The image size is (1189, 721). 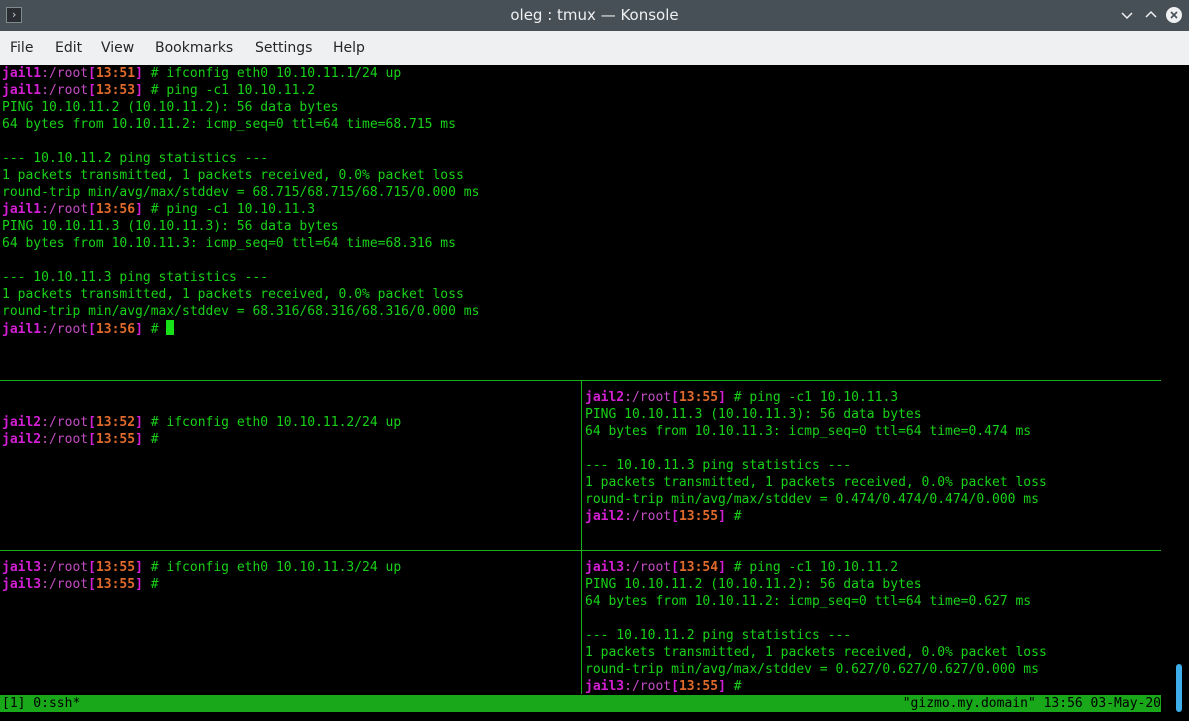 I want to click on output-line: --- 10.10.11.3 ping statistics ---, so click(x=135, y=277).